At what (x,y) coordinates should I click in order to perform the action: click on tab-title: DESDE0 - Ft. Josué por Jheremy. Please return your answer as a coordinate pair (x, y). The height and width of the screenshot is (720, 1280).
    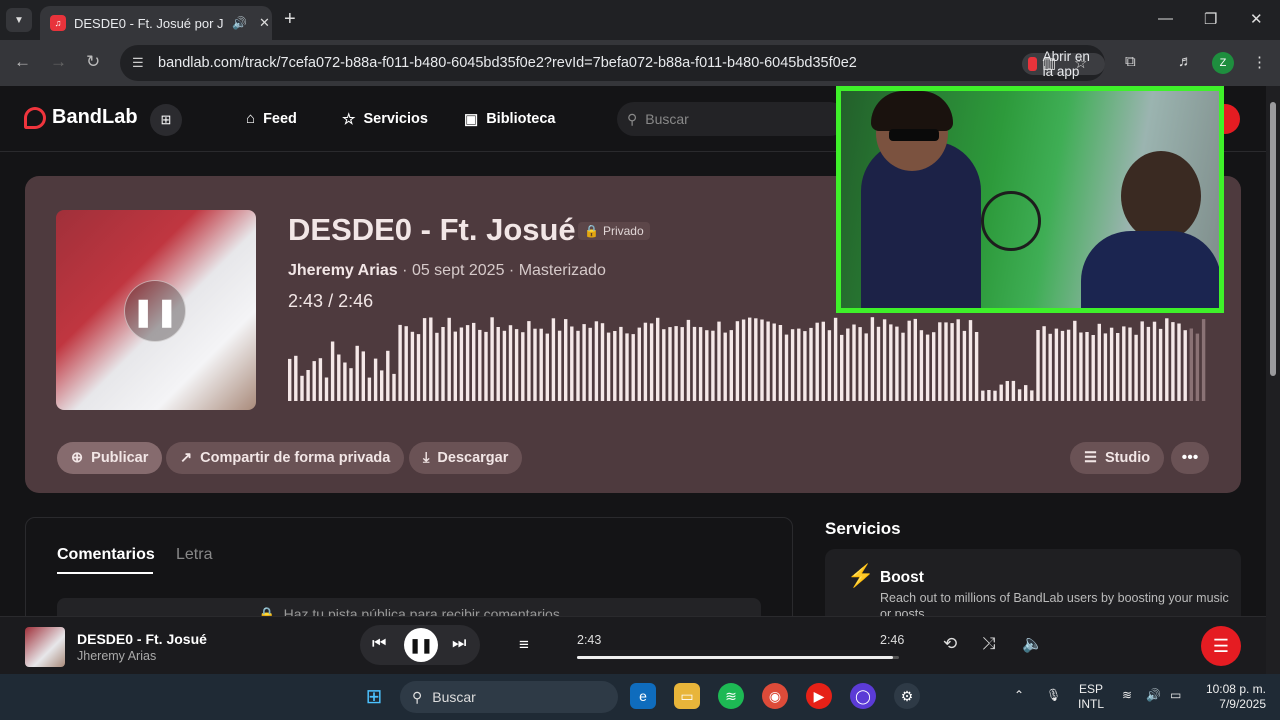
    Looking at the image, I should click on (149, 23).